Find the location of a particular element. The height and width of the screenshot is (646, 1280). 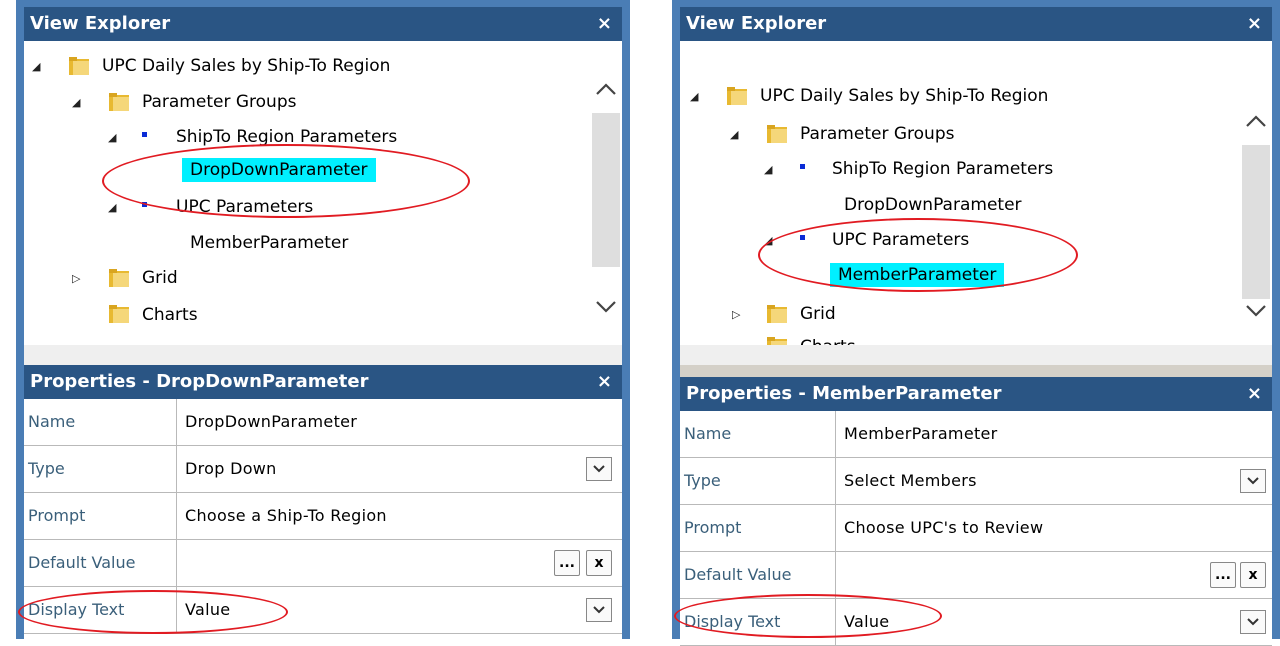

selected-label: DropDownParameter is located at coordinates (279, 170).